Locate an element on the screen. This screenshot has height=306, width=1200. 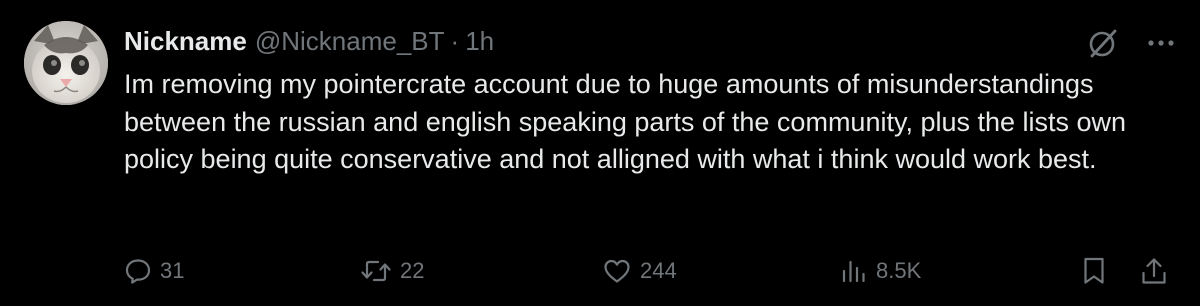
grok-icon is located at coordinates (1103, 43).